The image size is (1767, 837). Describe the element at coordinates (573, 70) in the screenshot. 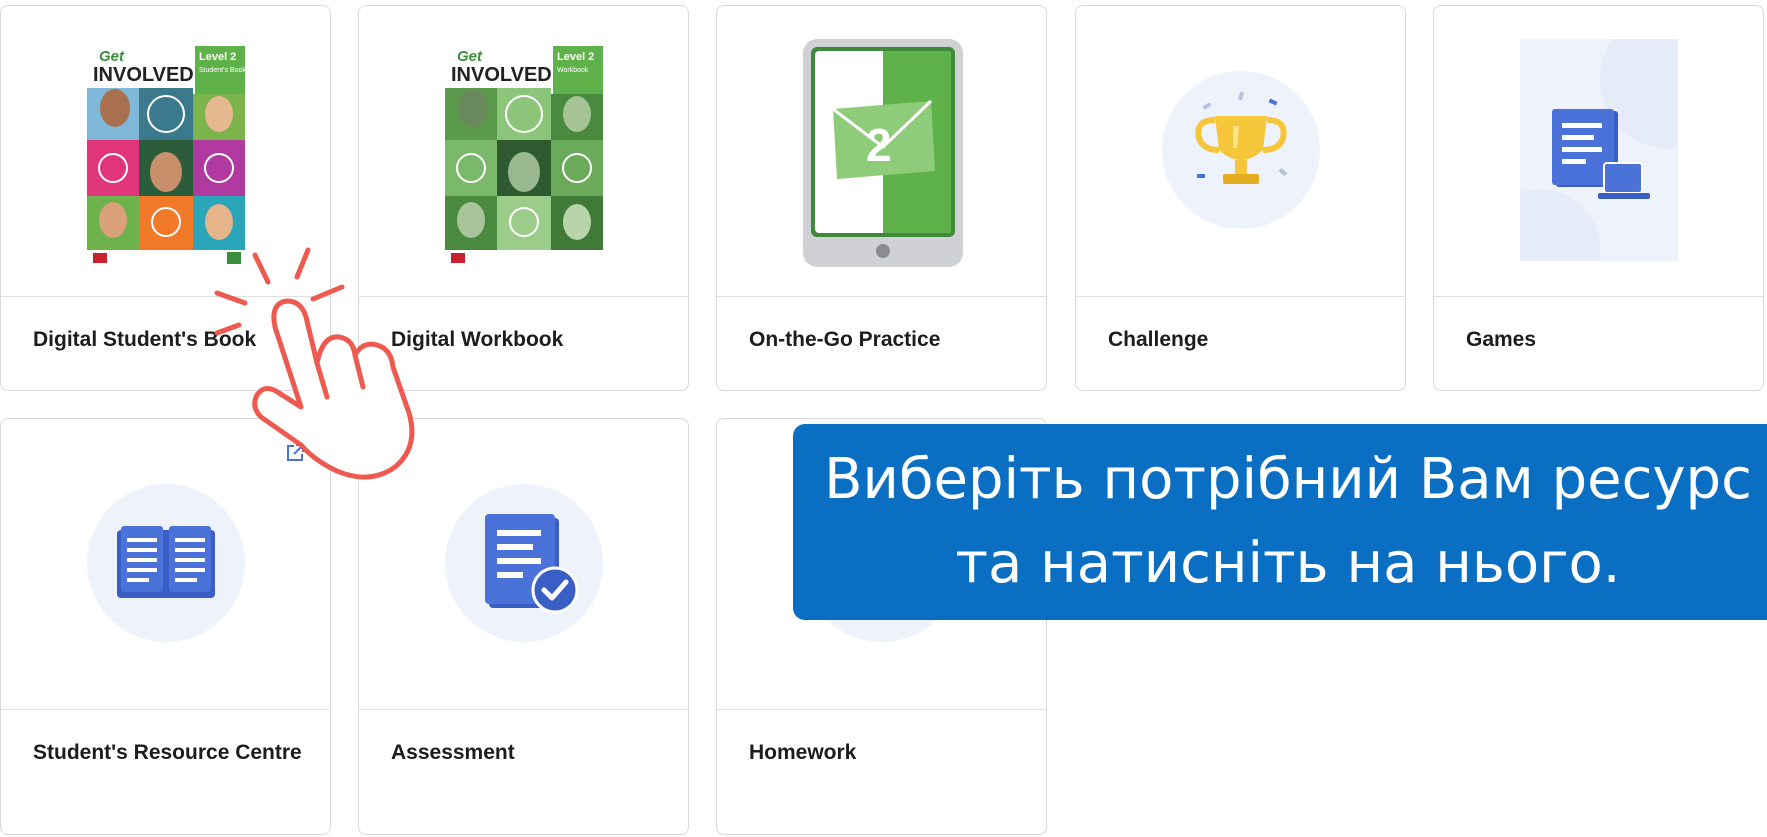

I see `cover-book-type: Workbook` at that location.